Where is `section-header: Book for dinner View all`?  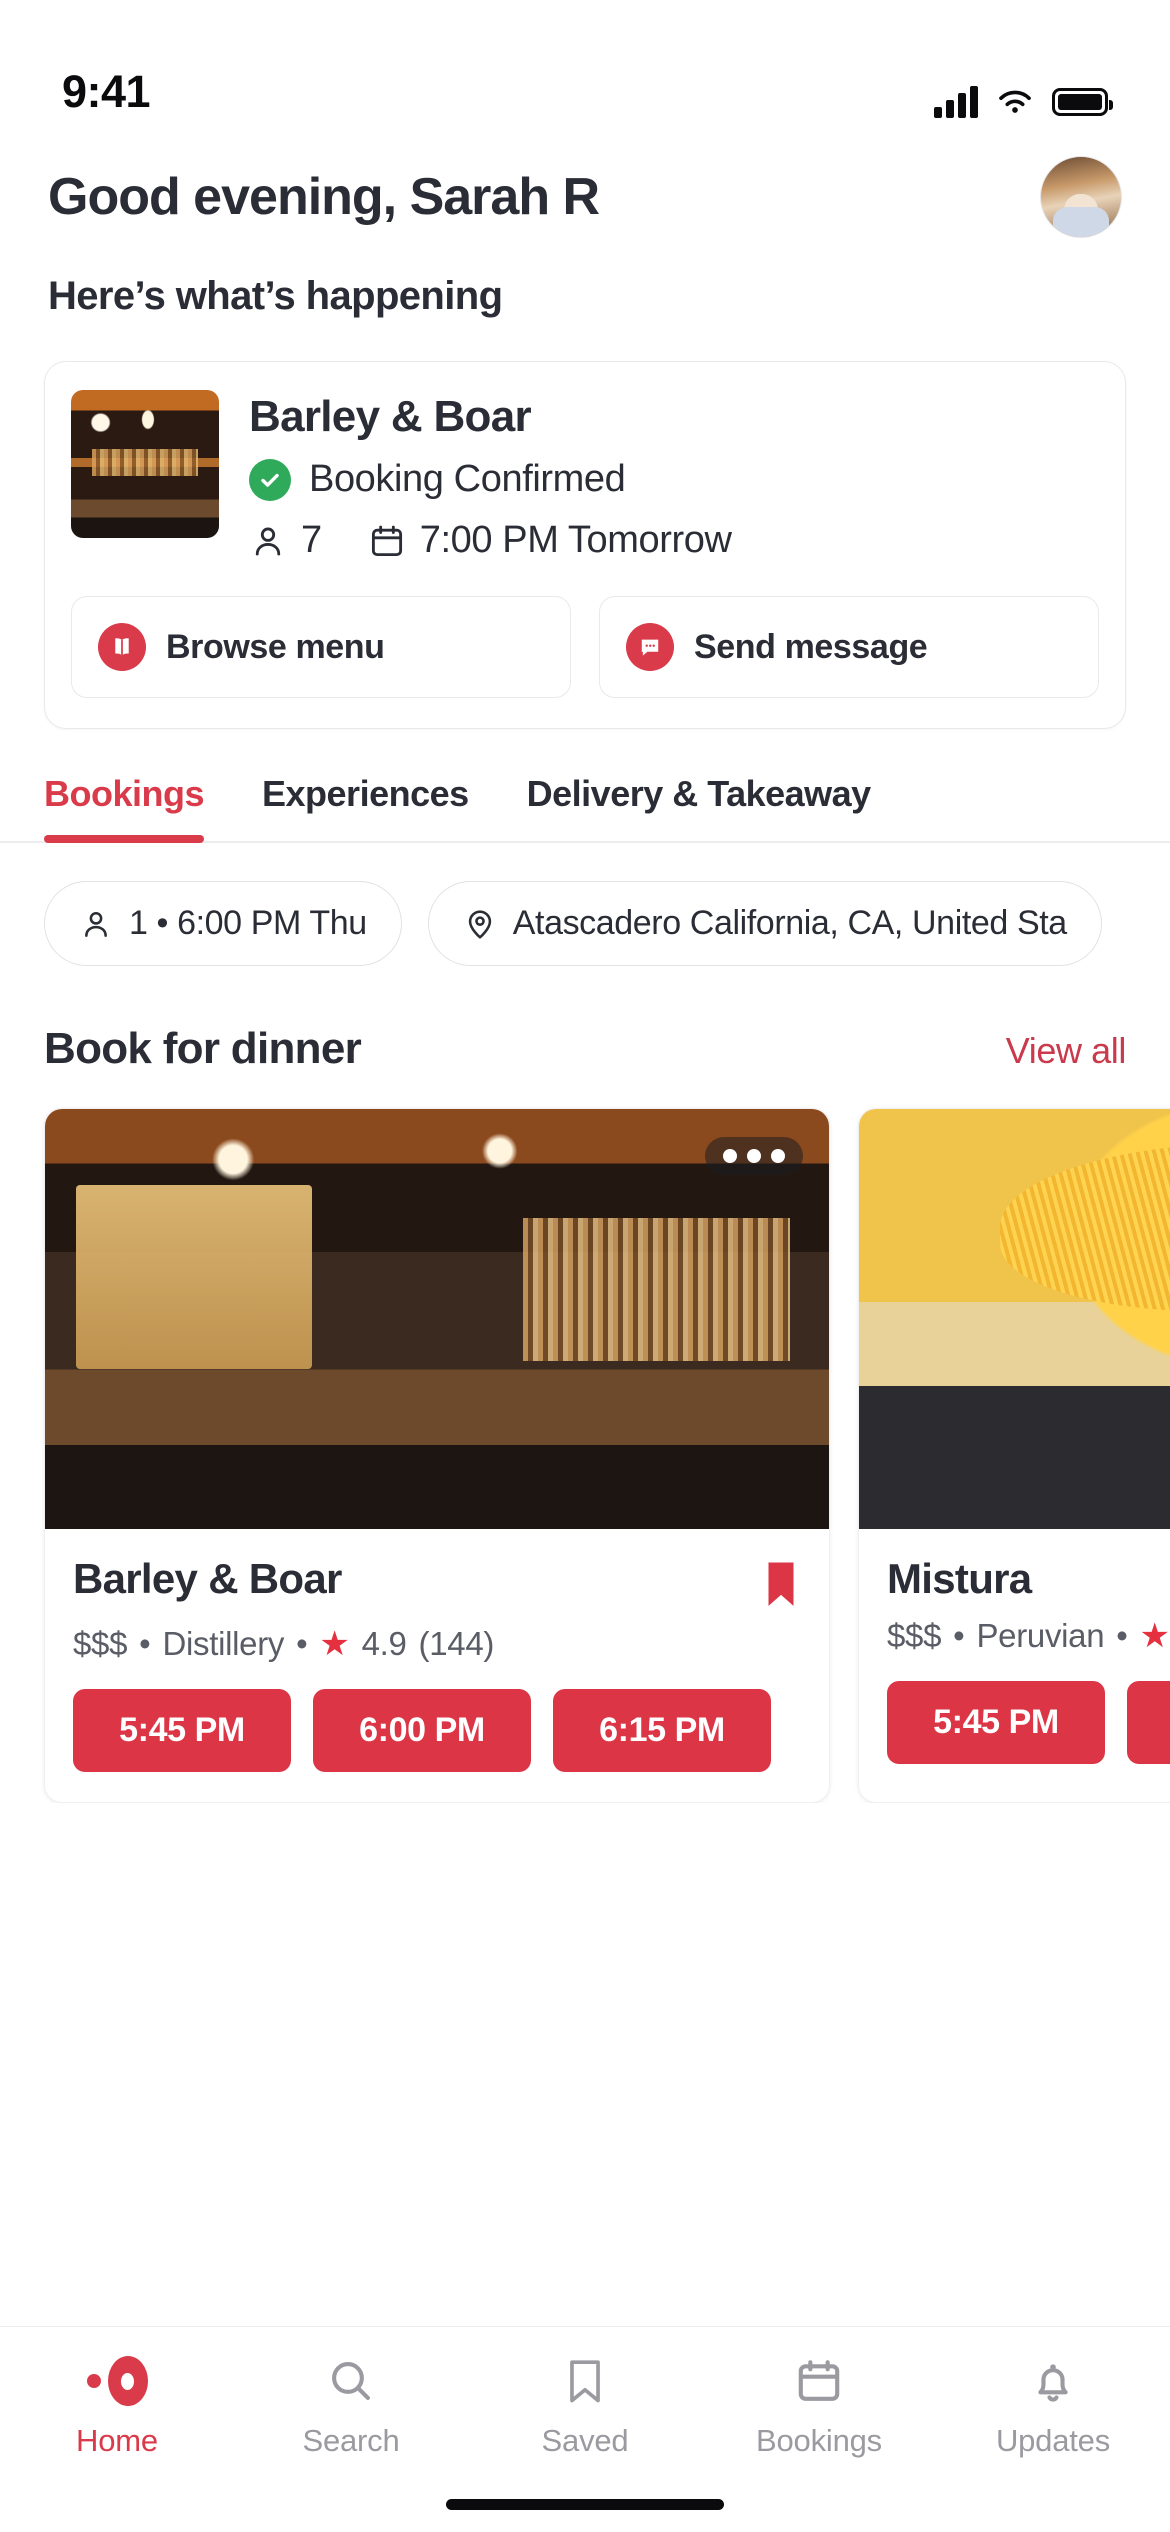 section-header: Book for dinner View all is located at coordinates (585, 1020).